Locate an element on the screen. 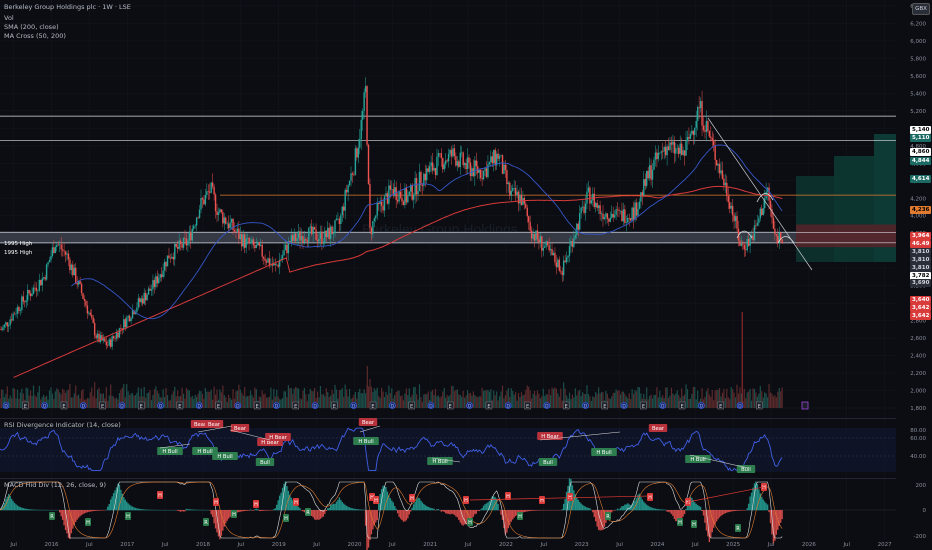 The height and width of the screenshot is (550, 932). price-badge: 3,964 is located at coordinates (921, 236).